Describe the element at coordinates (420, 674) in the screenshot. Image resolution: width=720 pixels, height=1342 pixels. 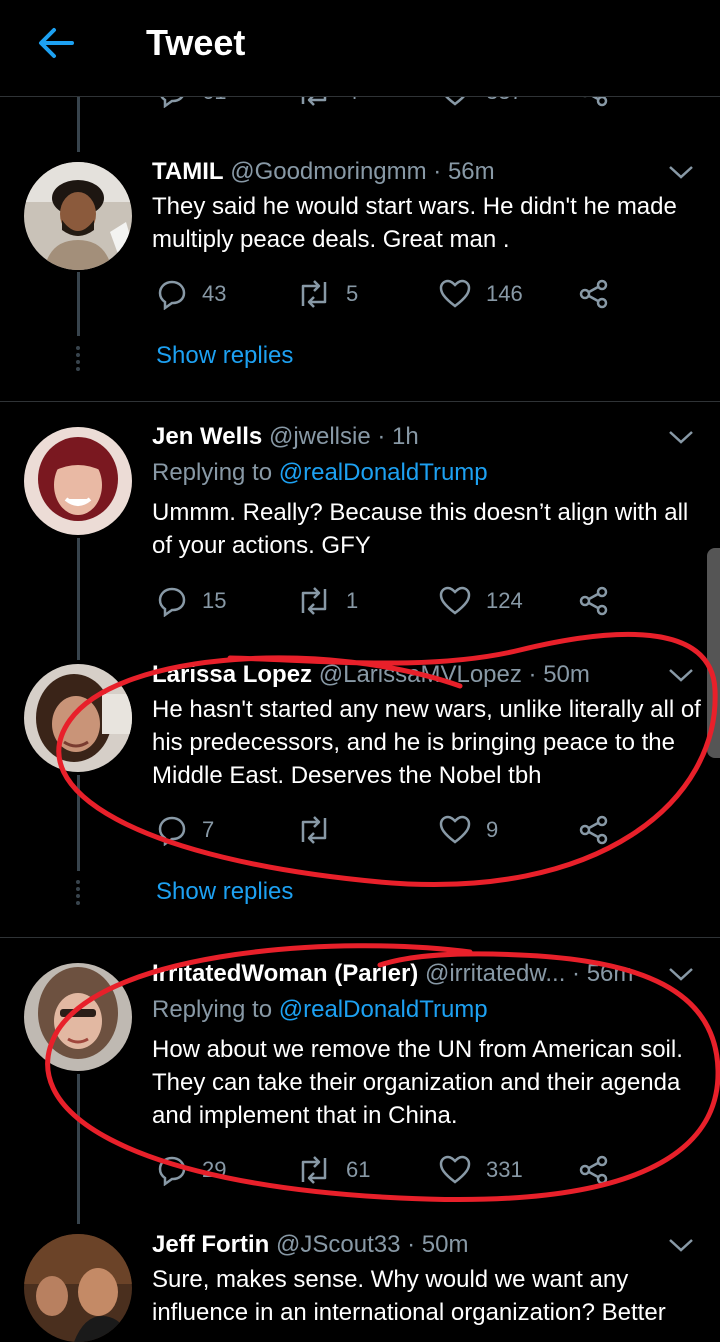
I see `handle: @LarissaMVLopez` at that location.